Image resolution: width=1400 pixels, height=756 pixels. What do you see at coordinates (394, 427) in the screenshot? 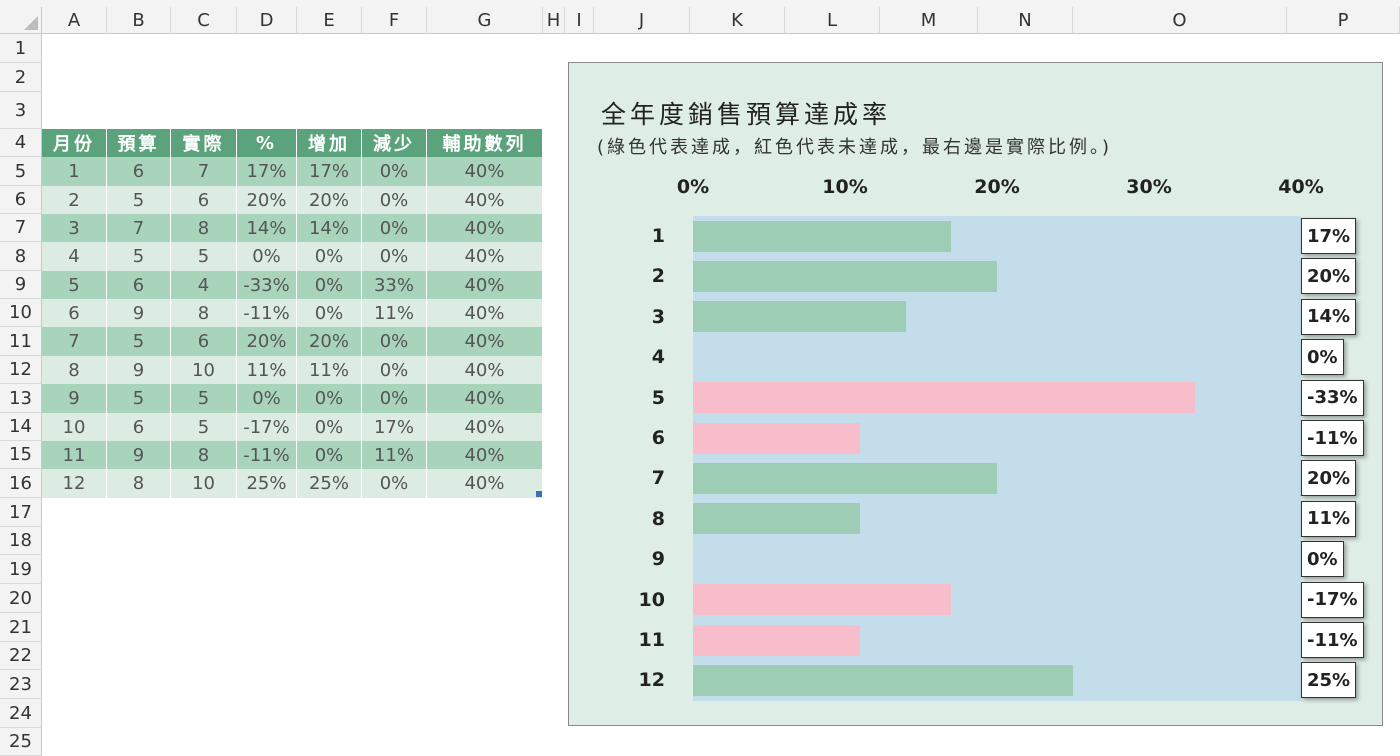
I see `table-cell: 17%` at bounding box center [394, 427].